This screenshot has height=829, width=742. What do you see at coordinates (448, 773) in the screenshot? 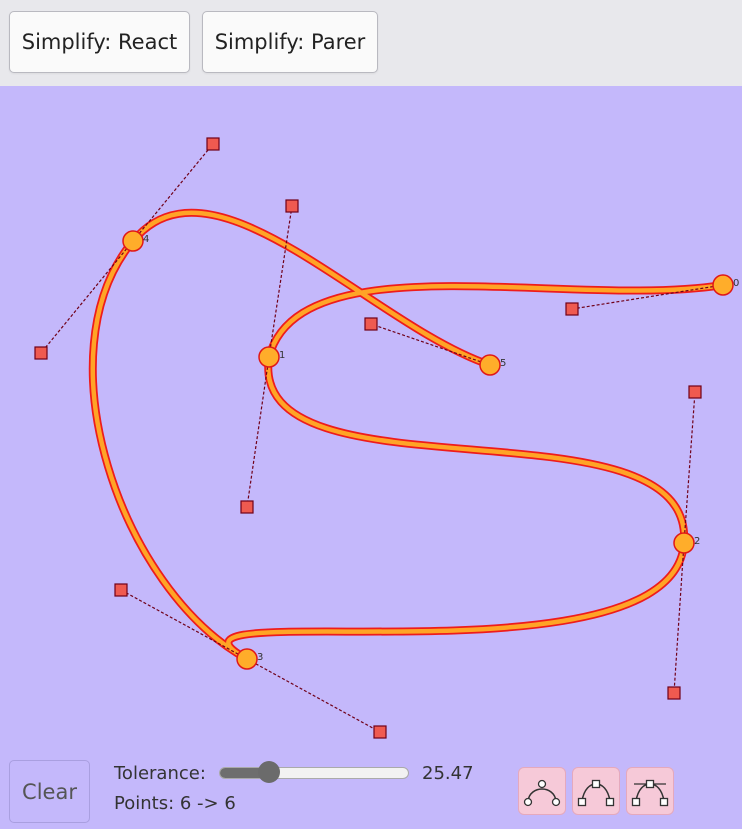
I see `tolerance-value: 25.47` at bounding box center [448, 773].